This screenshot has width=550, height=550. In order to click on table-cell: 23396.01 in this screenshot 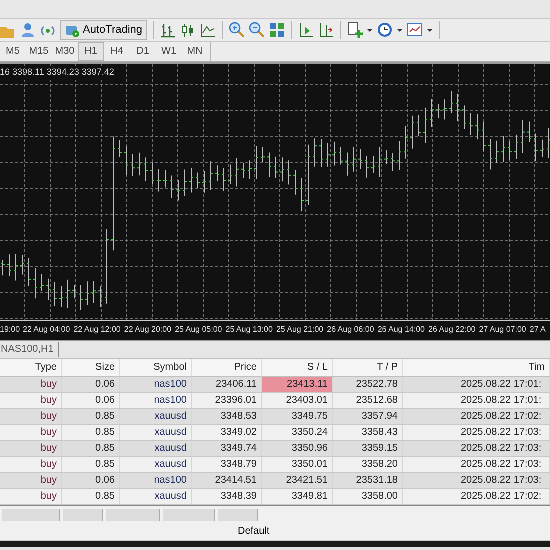, I will do `click(227, 400)`.